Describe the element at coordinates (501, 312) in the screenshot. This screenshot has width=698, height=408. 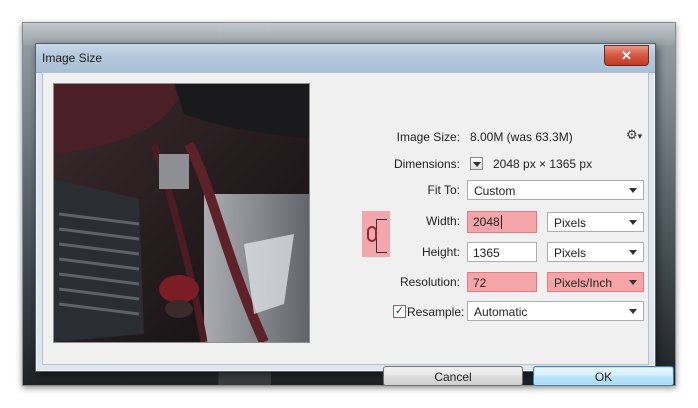
I see `resample-value: Automatic` at that location.